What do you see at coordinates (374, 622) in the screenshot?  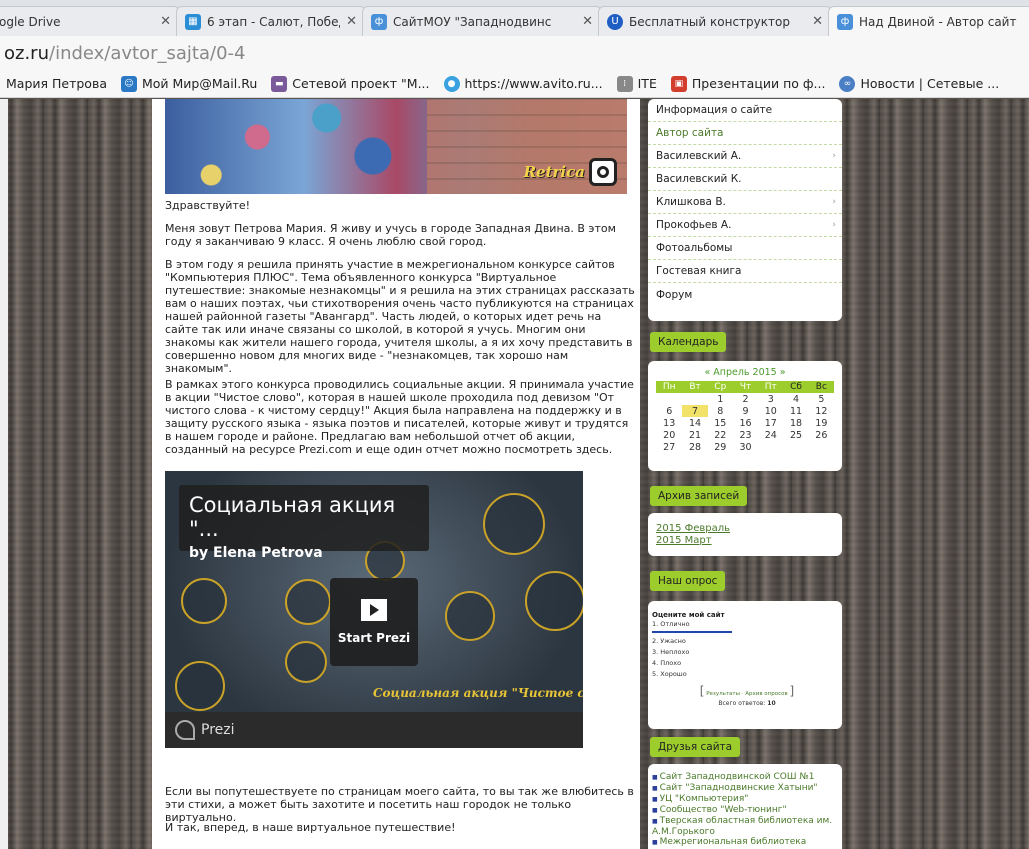 I see `start-prezi-button: Start Prezi` at bounding box center [374, 622].